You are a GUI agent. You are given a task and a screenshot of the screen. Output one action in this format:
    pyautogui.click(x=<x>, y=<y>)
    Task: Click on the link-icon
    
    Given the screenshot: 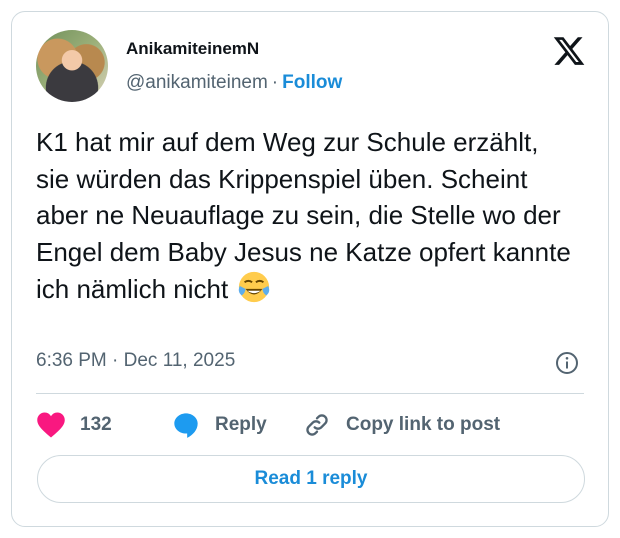 What is the action you would take?
    pyautogui.click(x=317, y=425)
    